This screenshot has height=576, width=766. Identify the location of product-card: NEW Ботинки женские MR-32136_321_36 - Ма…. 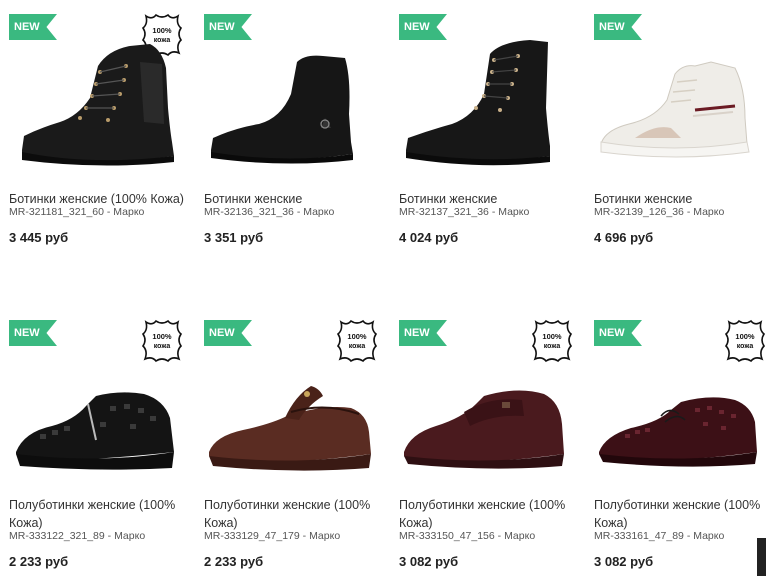
(290, 145).